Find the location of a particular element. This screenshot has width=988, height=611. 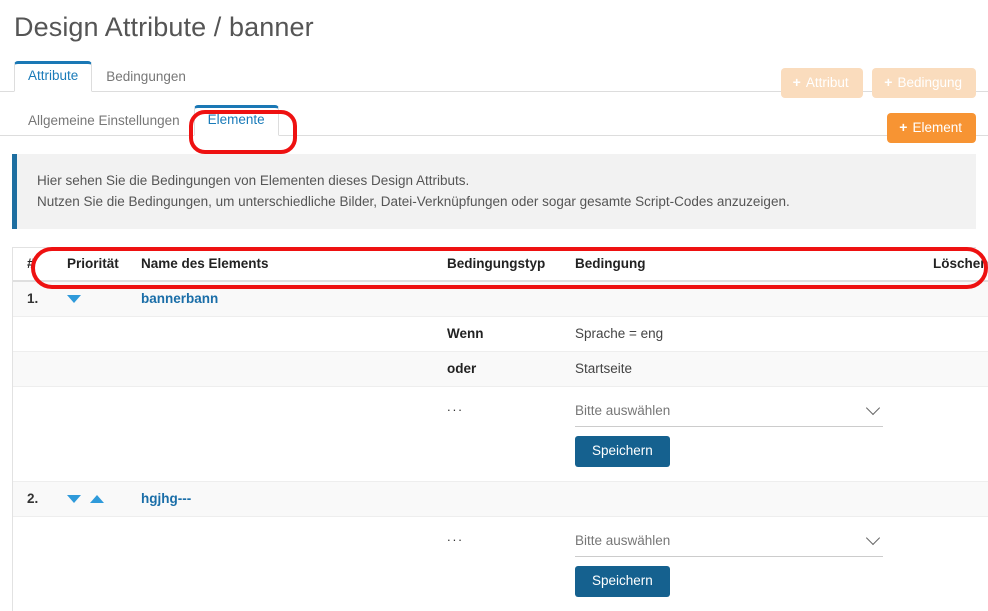

element-name-link: hgjhg--- is located at coordinates (166, 498).